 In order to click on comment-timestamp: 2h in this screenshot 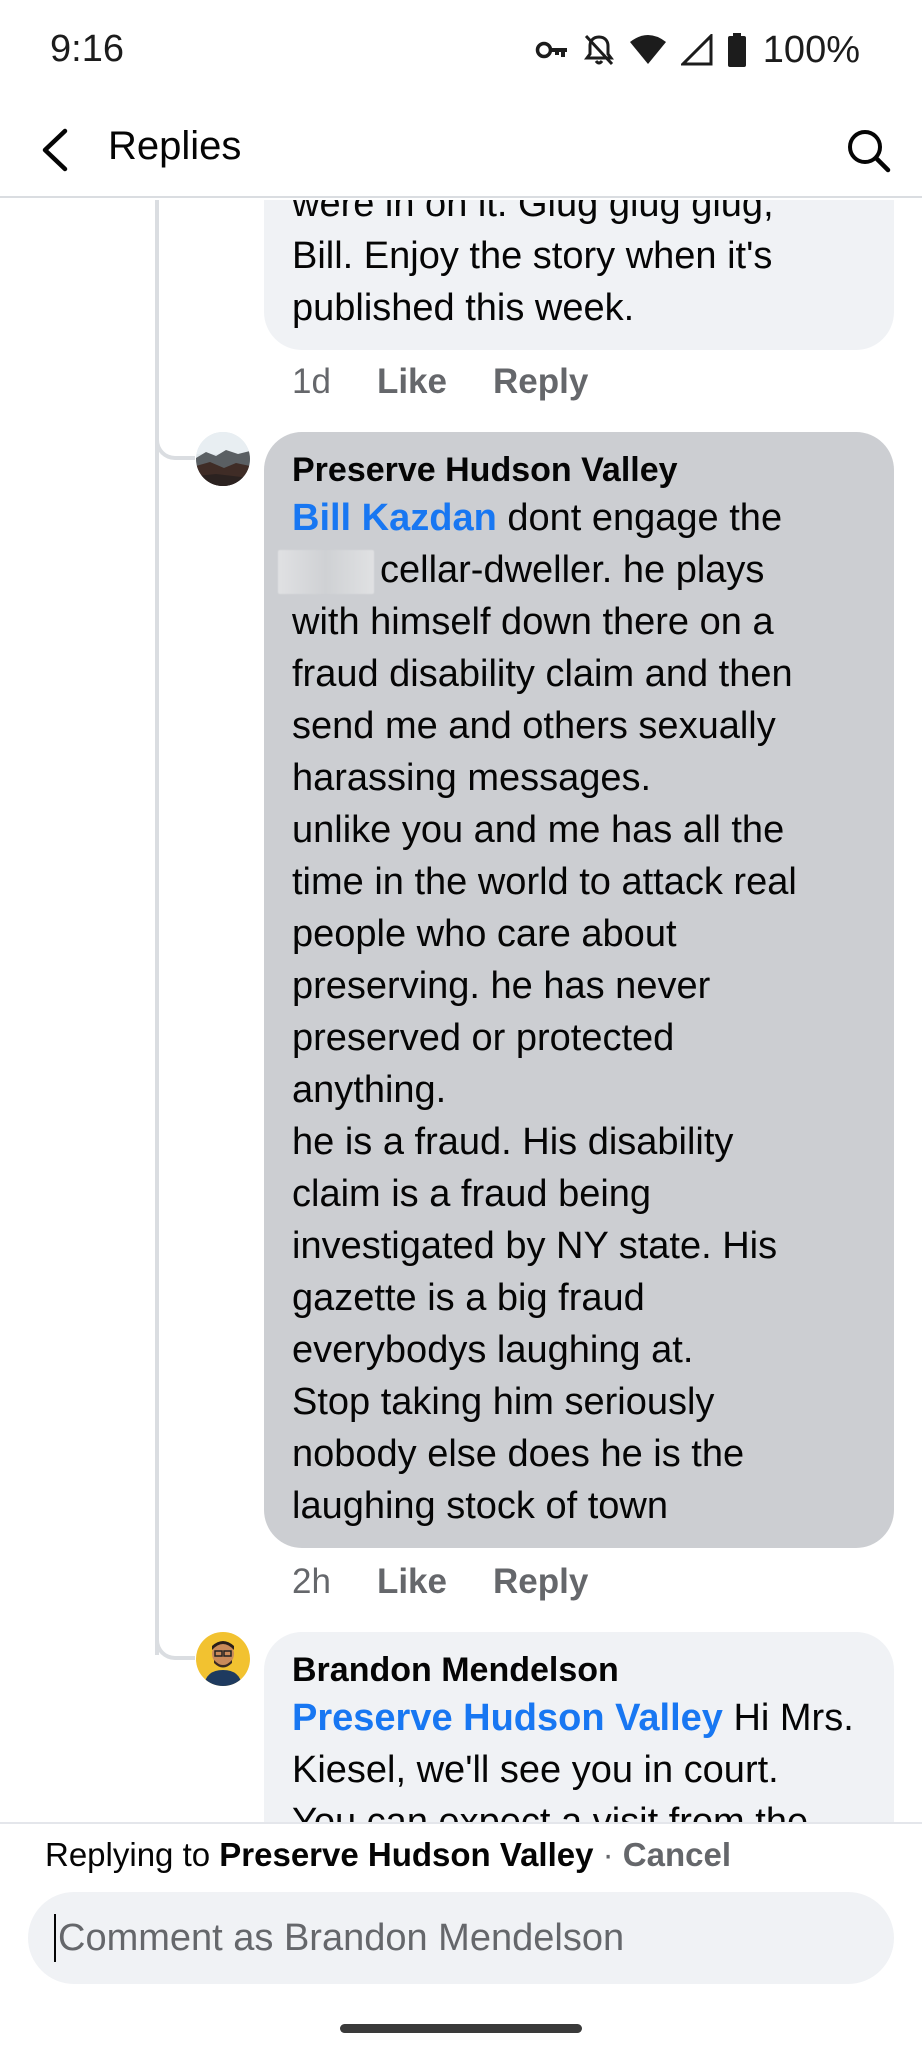, I will do `click(311, 1582)`.